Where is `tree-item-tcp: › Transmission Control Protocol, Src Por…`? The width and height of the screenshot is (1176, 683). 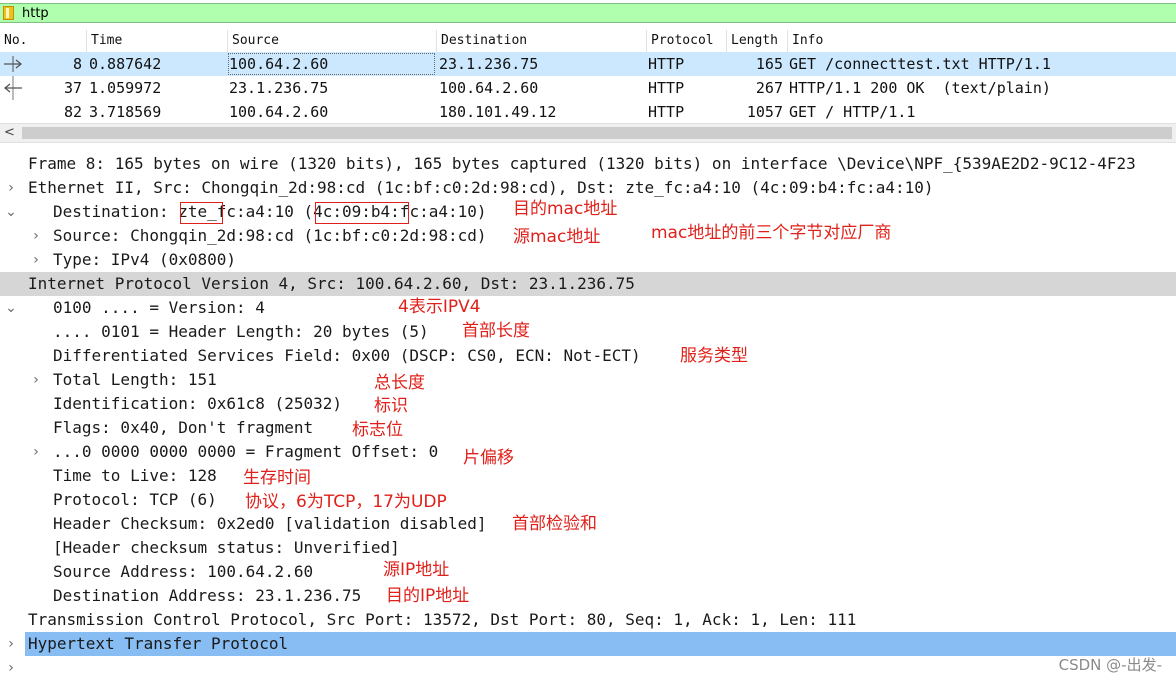
tree-item-tcp: › Transmission Control Protocol, Src Por… is located at coordinates (588, 630).